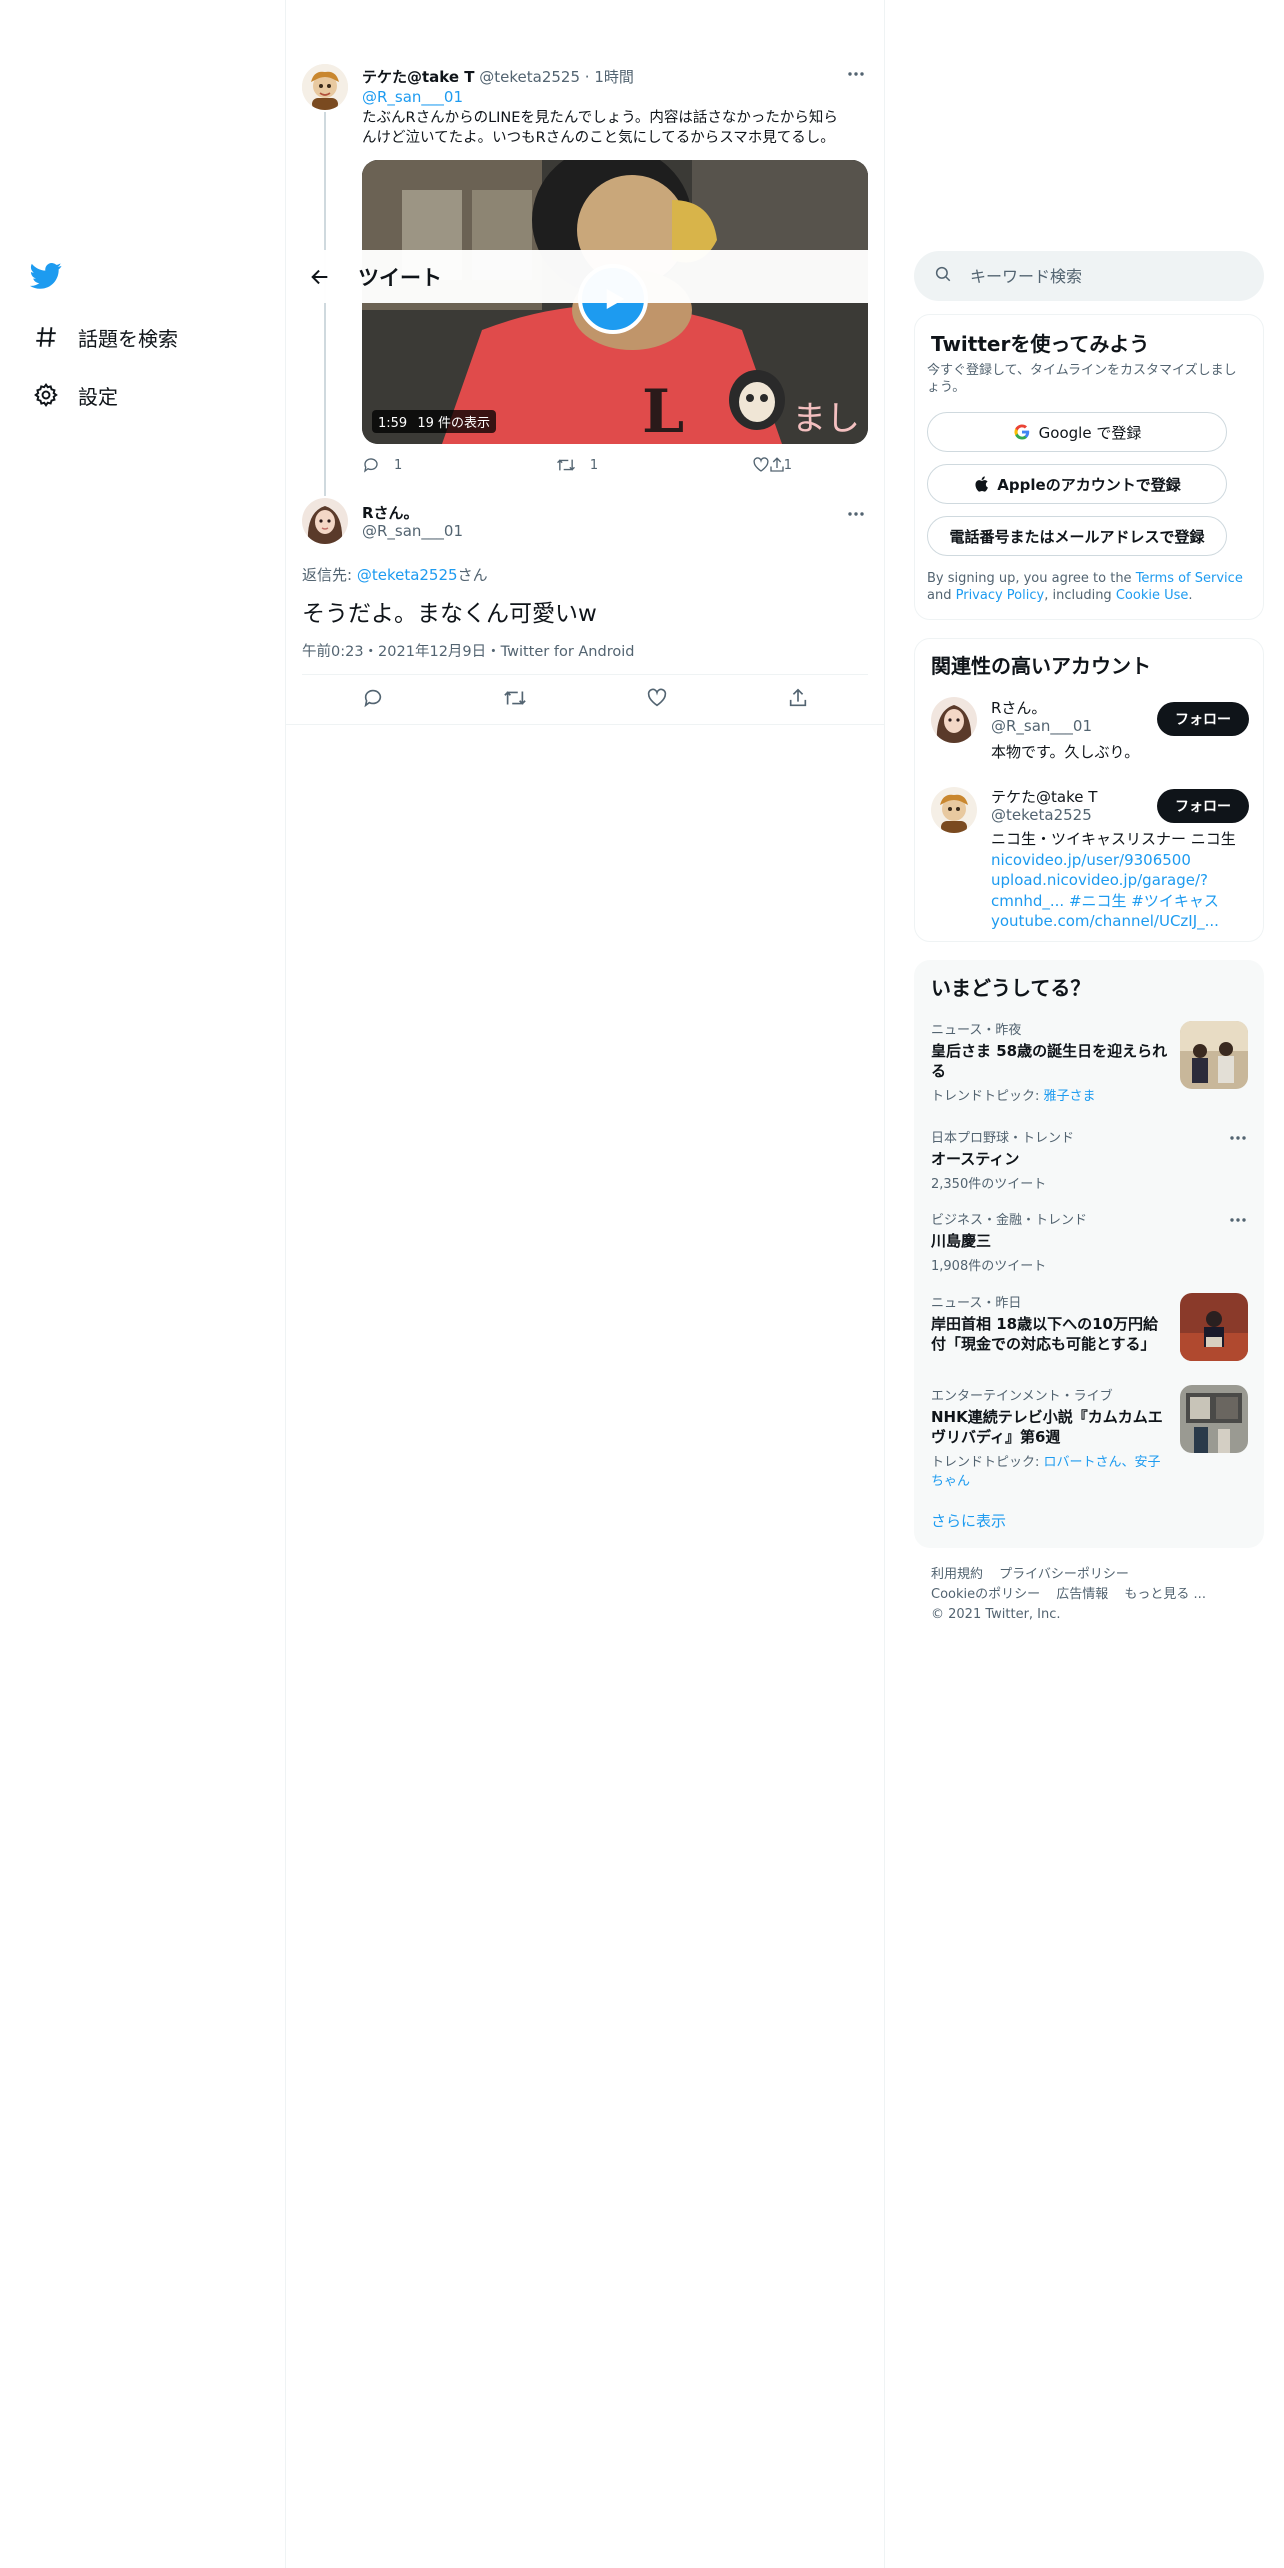 The height and width of the screenshot is (2568, 1284). Describe the element at coordinates (46, 395) in the screenshot. I see `gear-icon` at that location.